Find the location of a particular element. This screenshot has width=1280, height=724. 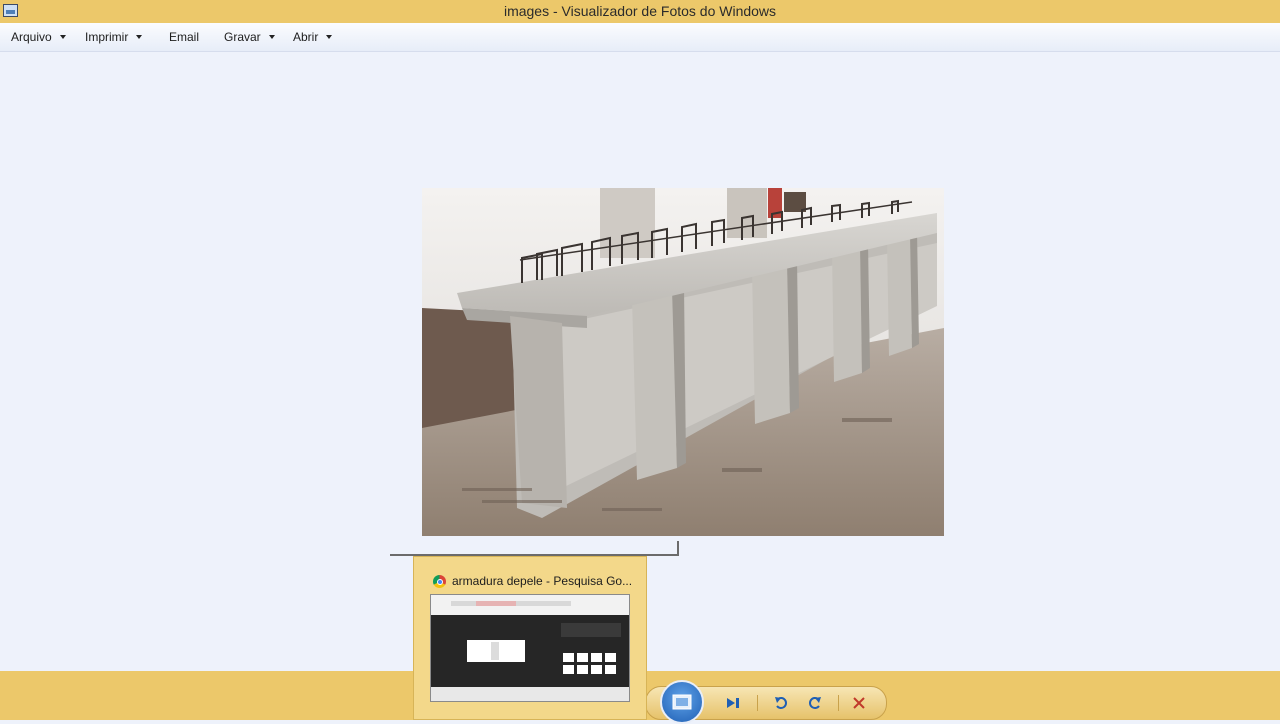

menu-imprimir: Imprimir is located at coordinates (114, 37).